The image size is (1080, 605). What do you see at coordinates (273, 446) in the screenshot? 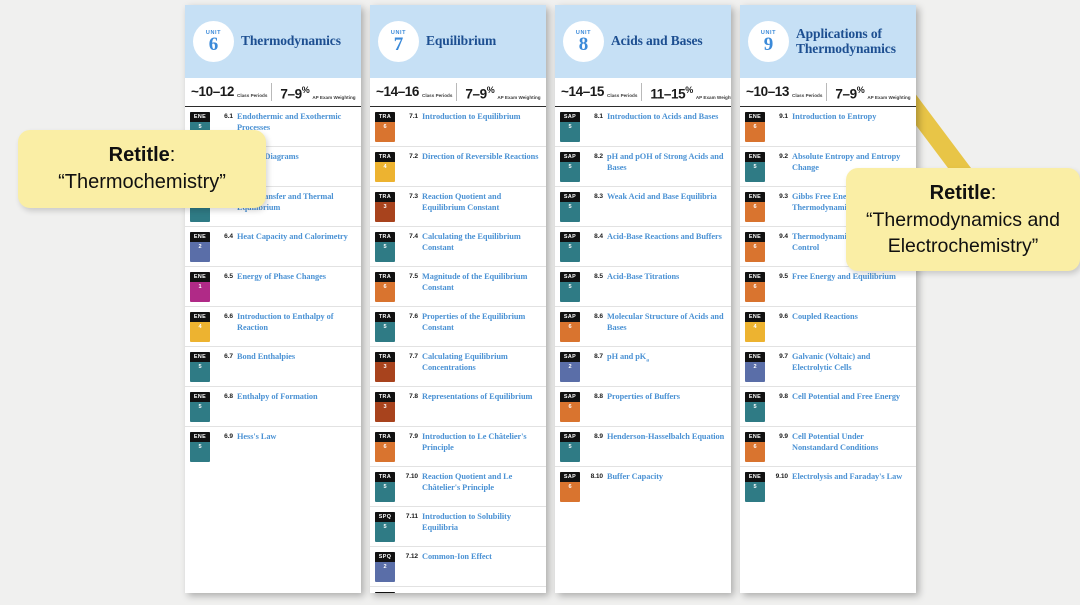
I see `topic-row: ENE 5 6.9 Hess's Law` at bounding box center [273, 446].